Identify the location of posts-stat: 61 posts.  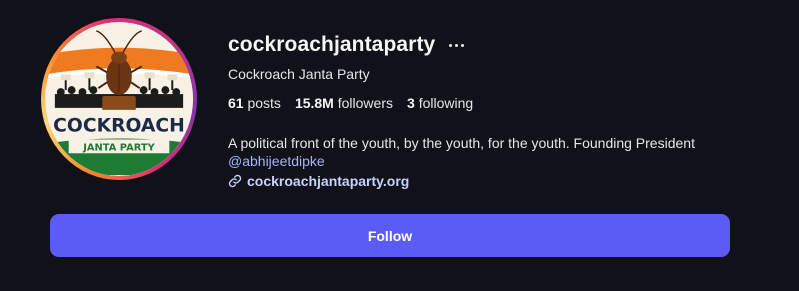
(254, 103).